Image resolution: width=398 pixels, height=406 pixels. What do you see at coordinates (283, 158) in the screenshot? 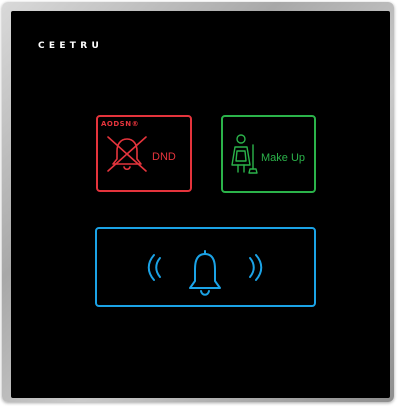
I see `make-up-label: Make Up` at bounding box center [283, 158].